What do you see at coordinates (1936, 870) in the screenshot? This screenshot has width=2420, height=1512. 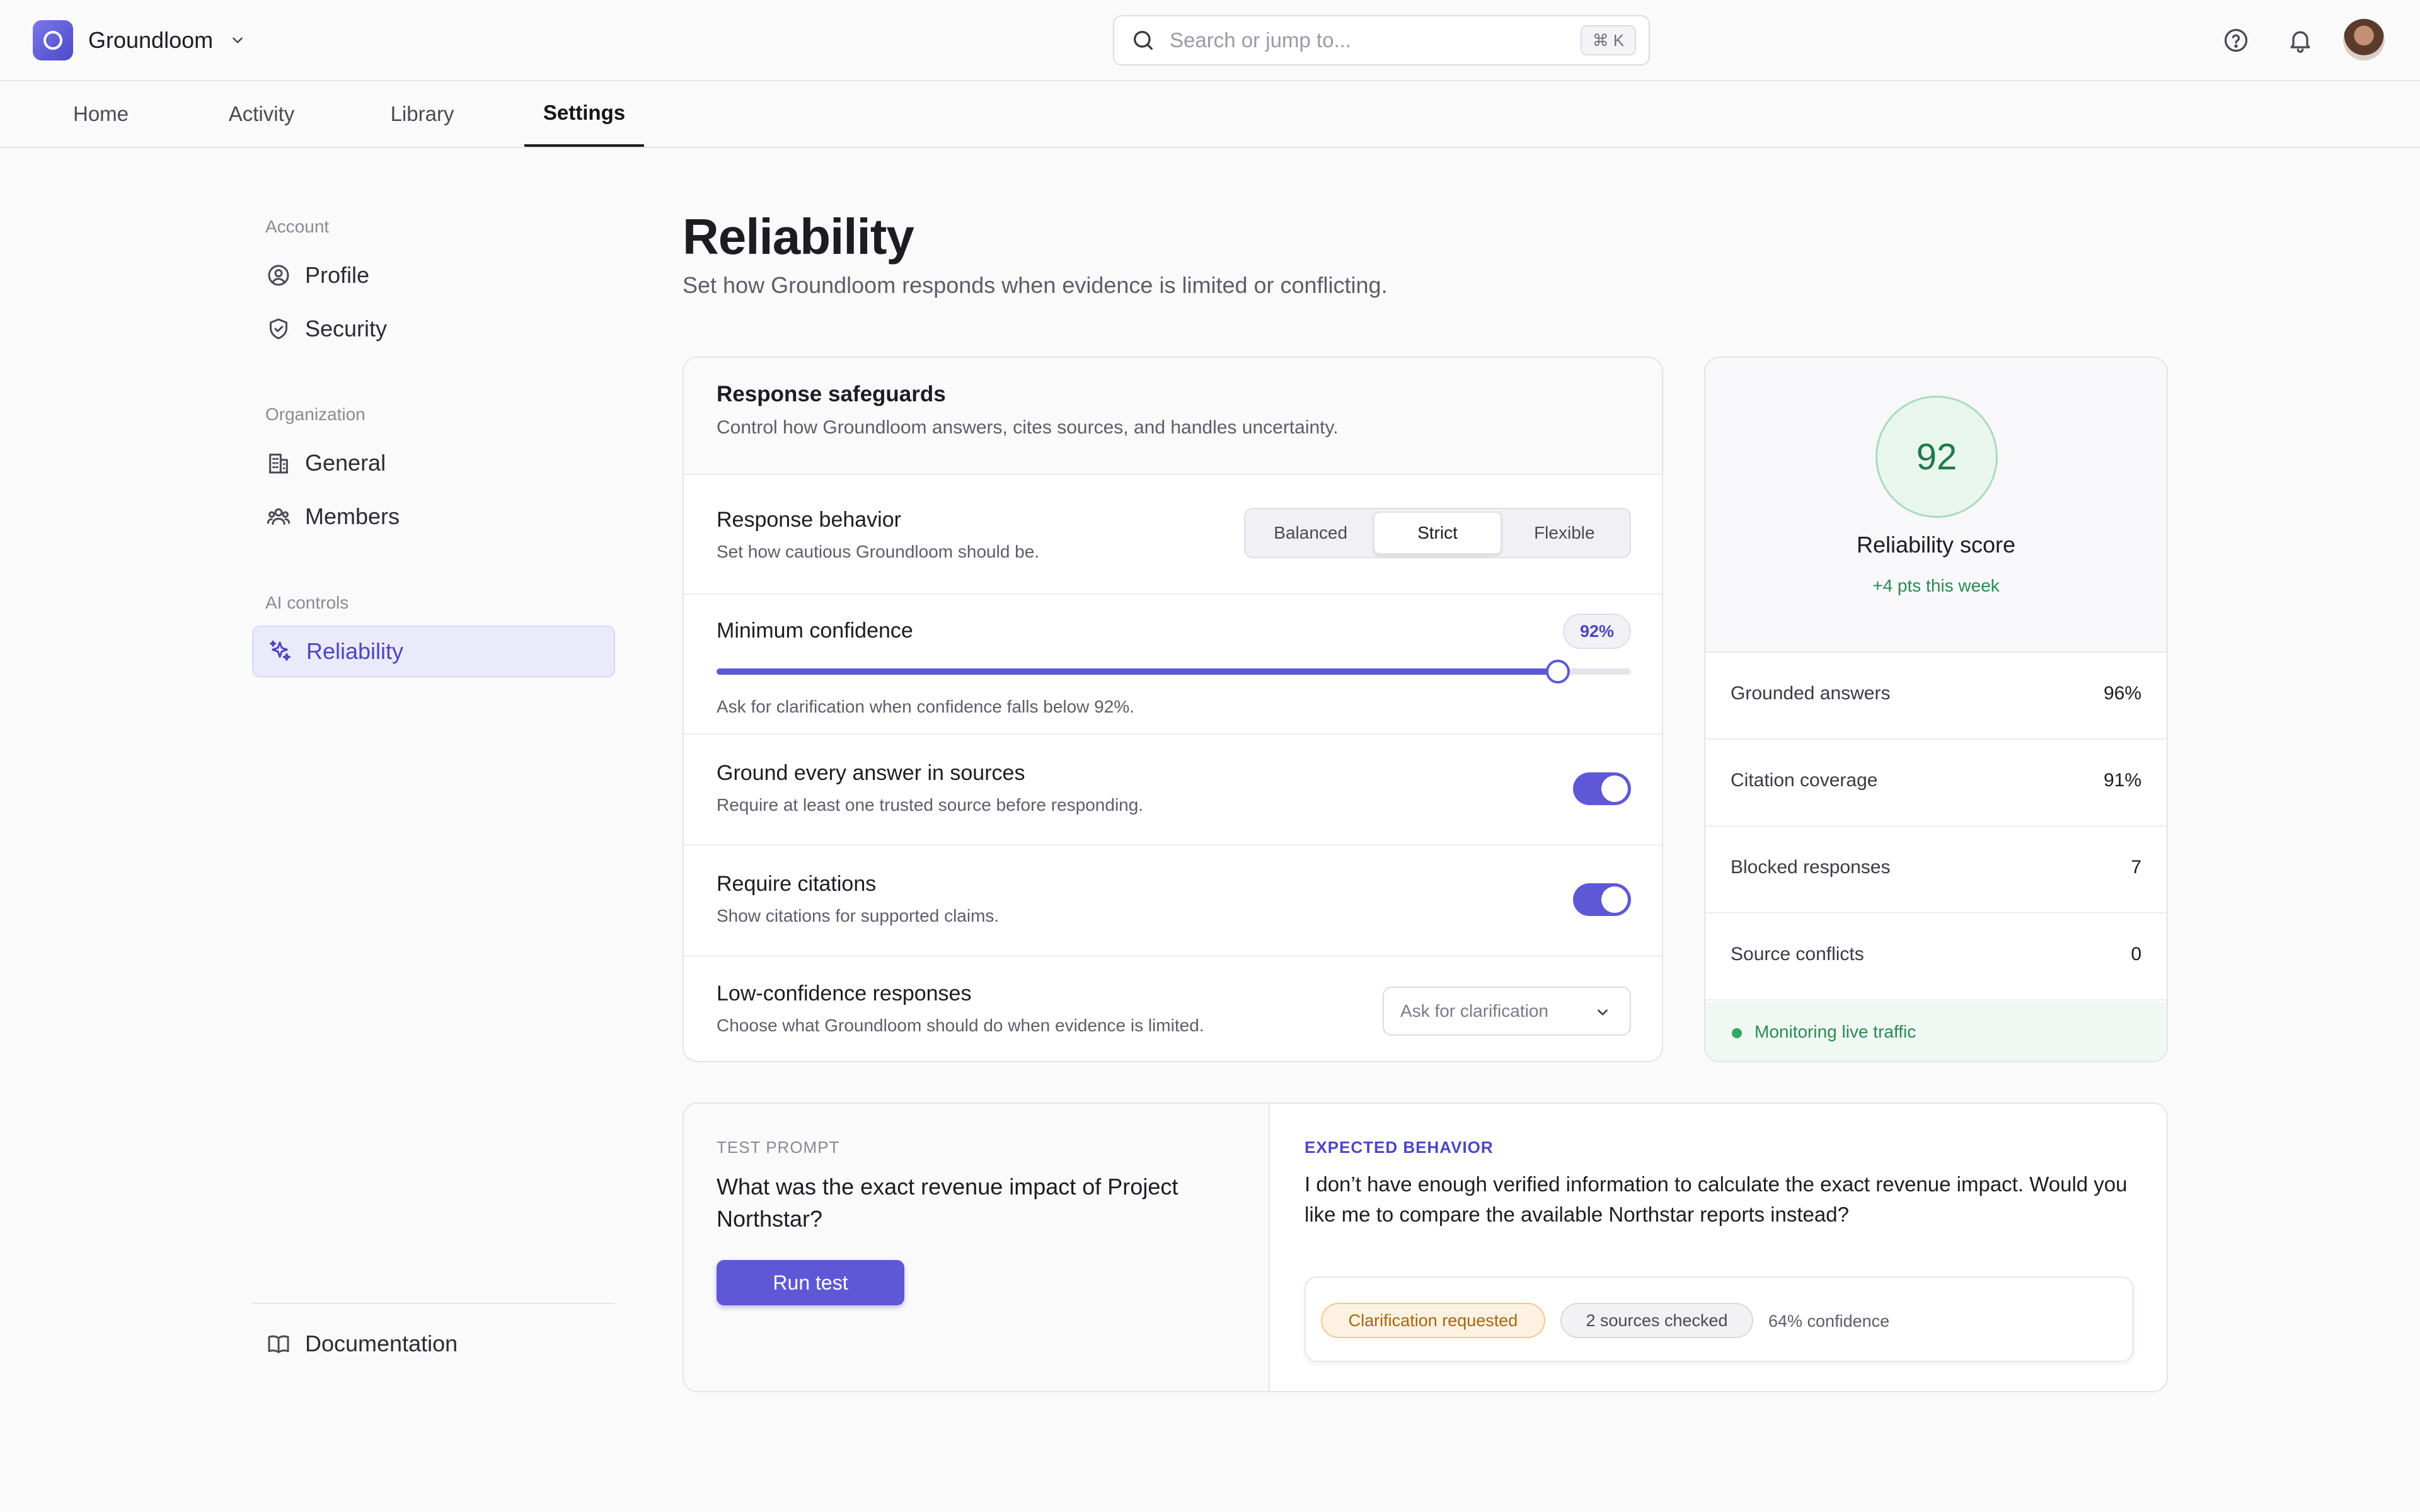 I see `metric-row: Blocked responses 7` at bounding box center [1936, 870].